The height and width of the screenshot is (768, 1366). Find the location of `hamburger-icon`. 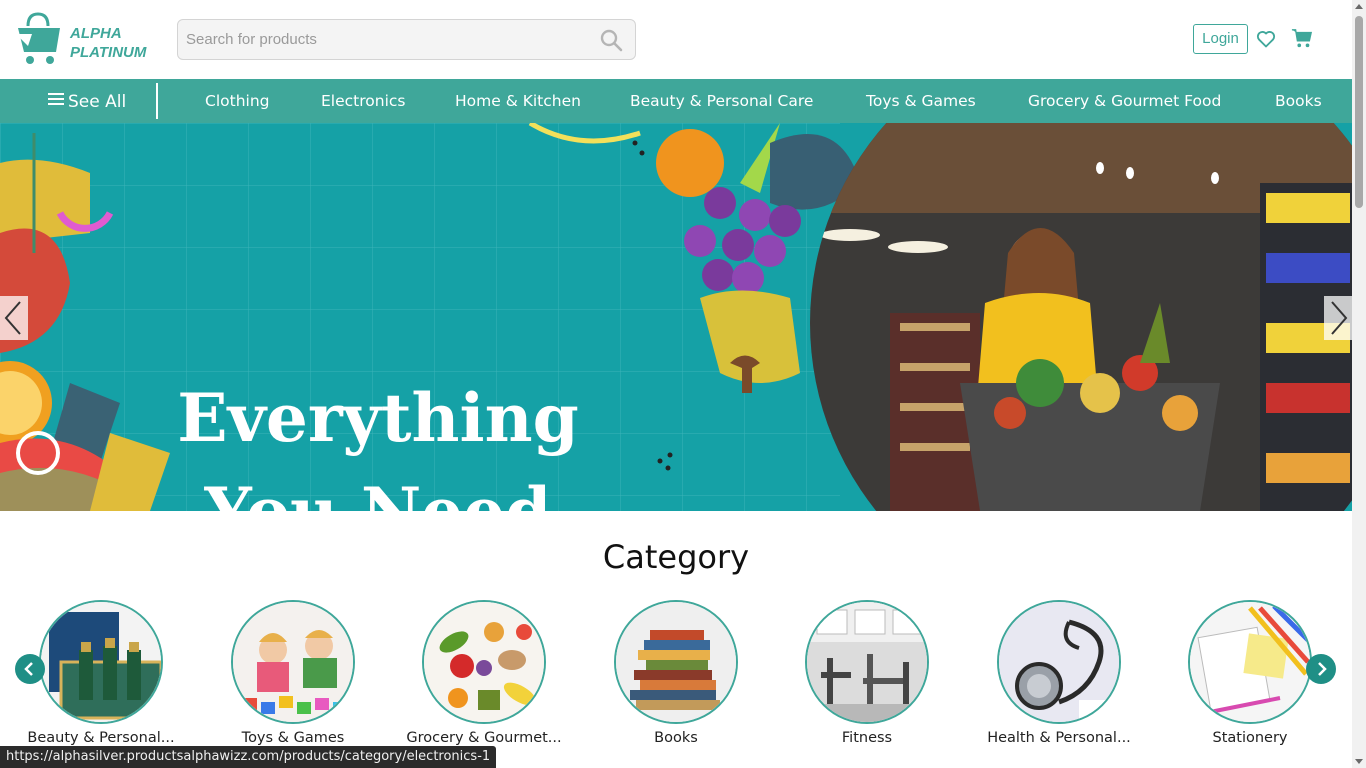

hamburger-icon is located at coordinates (56, 99).